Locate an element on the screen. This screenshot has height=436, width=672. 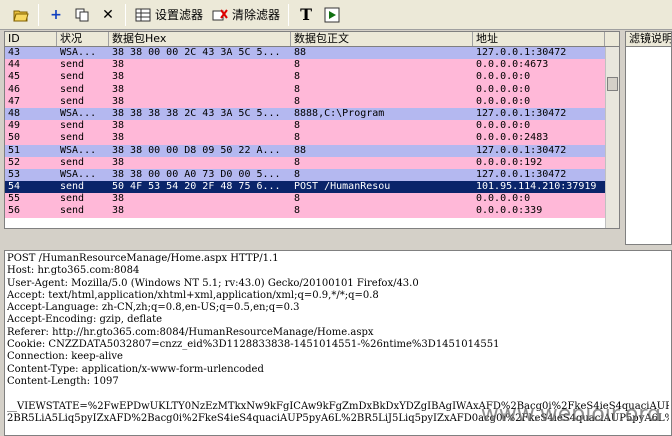
column-header-address: 地址 is located at coordinates (539, 39).